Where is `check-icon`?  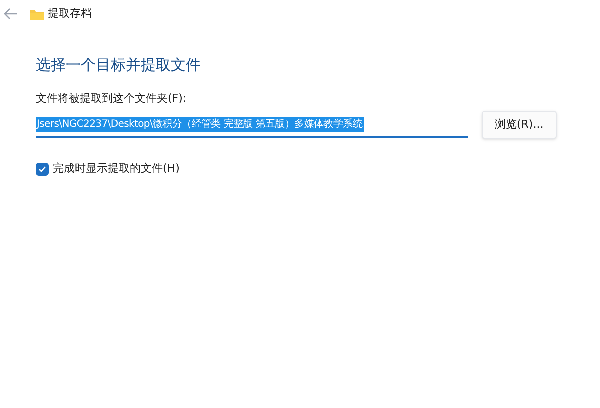
check-icon is located at coordinates (42, 169).